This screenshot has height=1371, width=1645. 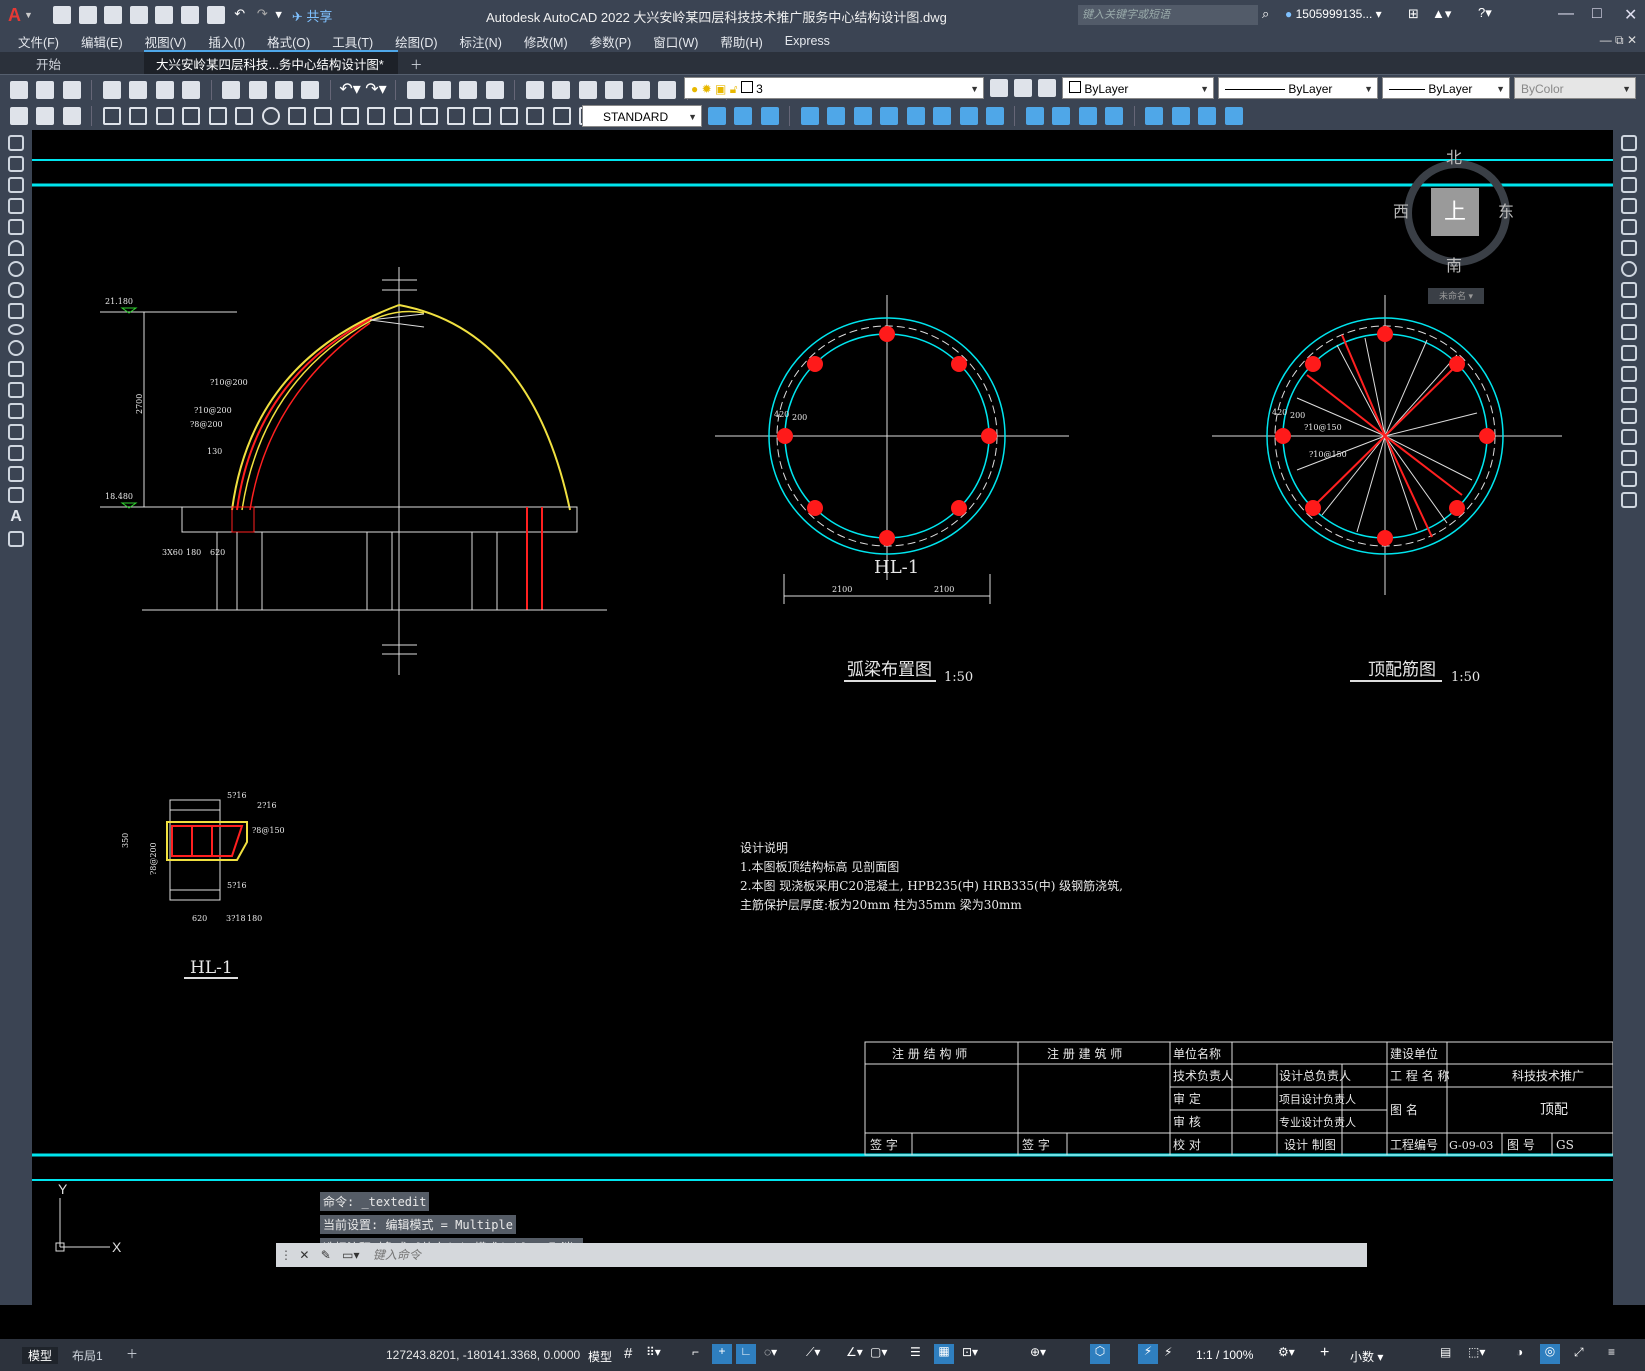 What do you see at coordinates (999, 88) in the screenshot?
I see `make-current-layer-icon` at bounding box center [999, 88].